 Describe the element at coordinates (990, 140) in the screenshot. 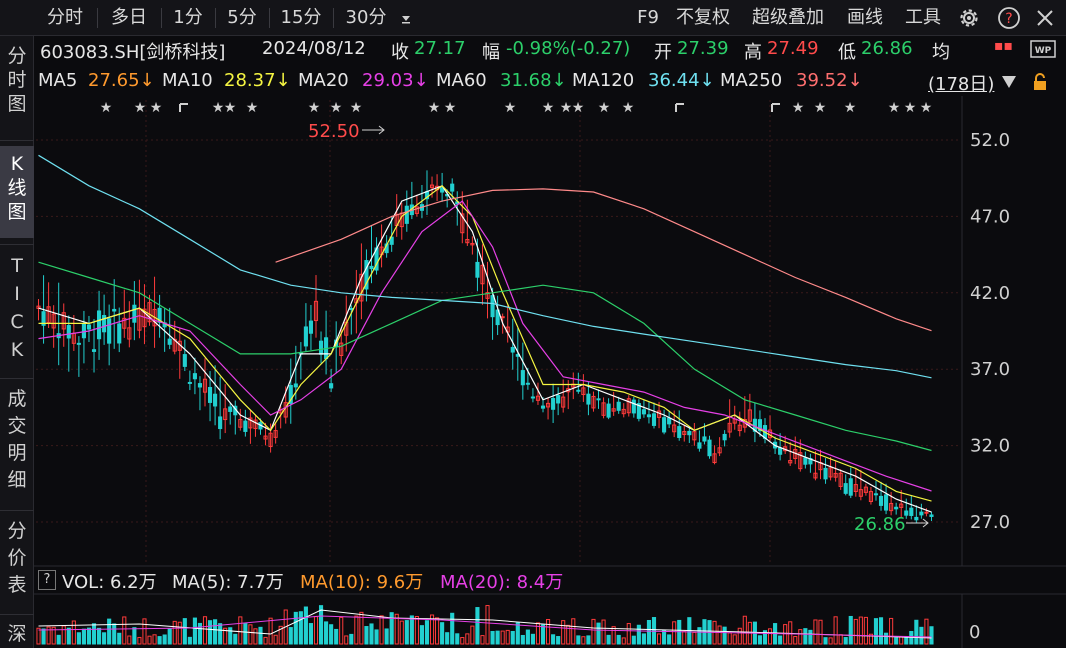

I see `price-tick-label: 52.0` at that location.